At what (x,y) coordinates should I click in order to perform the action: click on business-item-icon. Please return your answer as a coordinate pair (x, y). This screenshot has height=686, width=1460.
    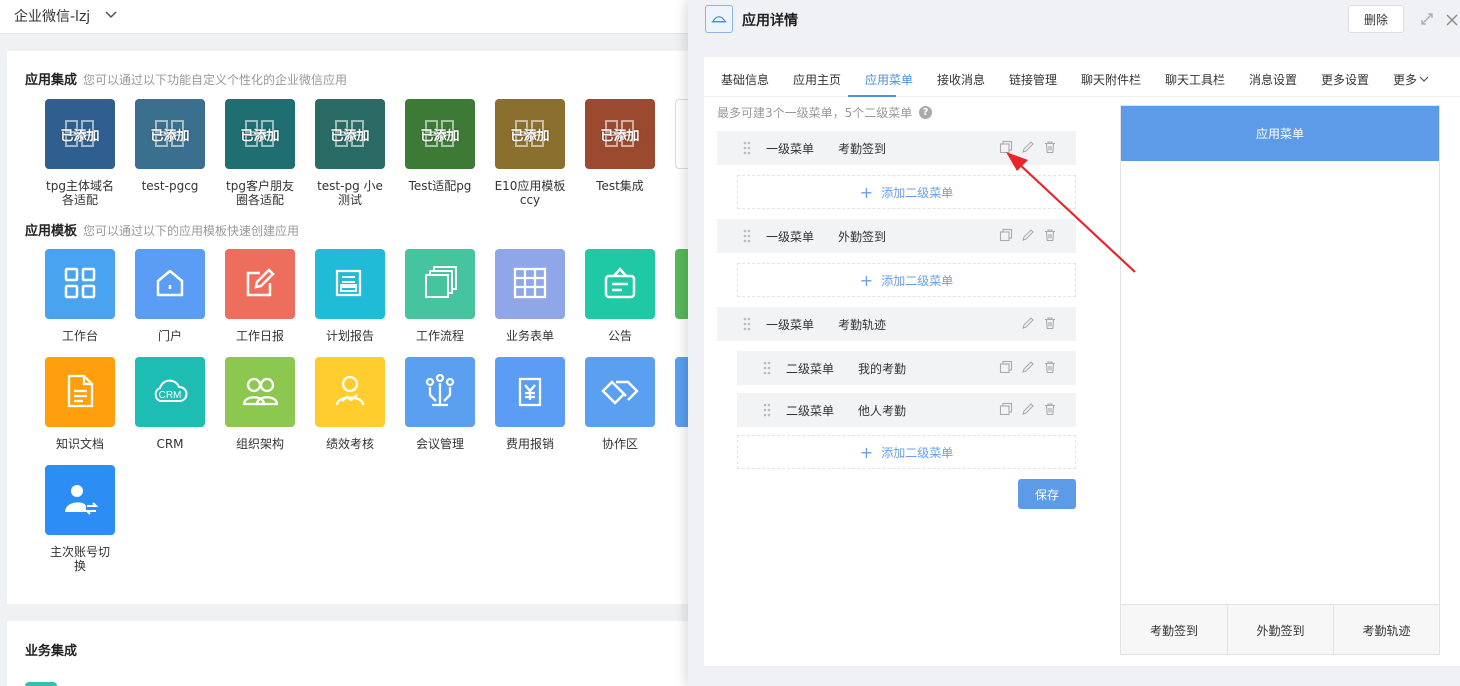
    Looking at the image, I should click on (41, 684).